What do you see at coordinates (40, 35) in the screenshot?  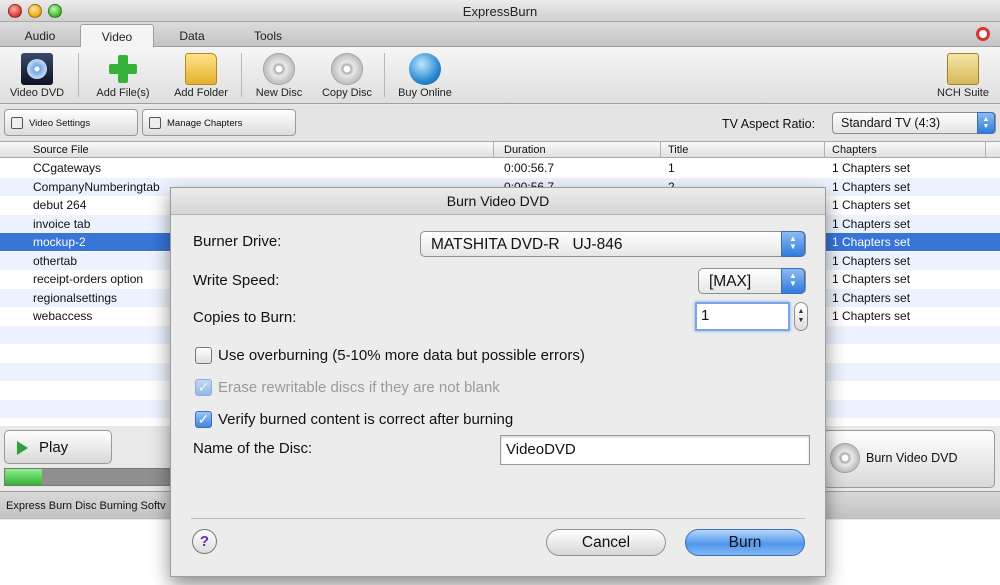 I see `tab-audio: Audio` at bounding box center [40, 35].